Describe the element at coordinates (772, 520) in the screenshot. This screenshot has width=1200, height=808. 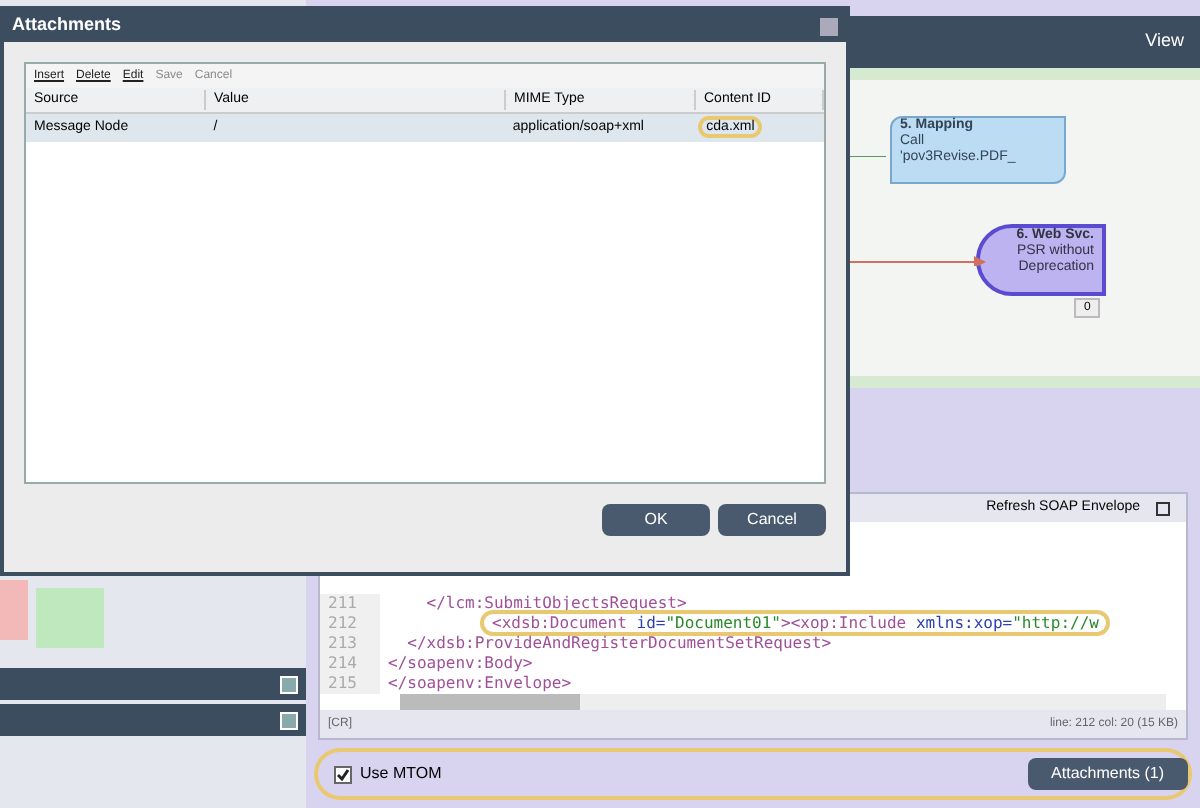
I see `dialog-button: Cancel` at that location.